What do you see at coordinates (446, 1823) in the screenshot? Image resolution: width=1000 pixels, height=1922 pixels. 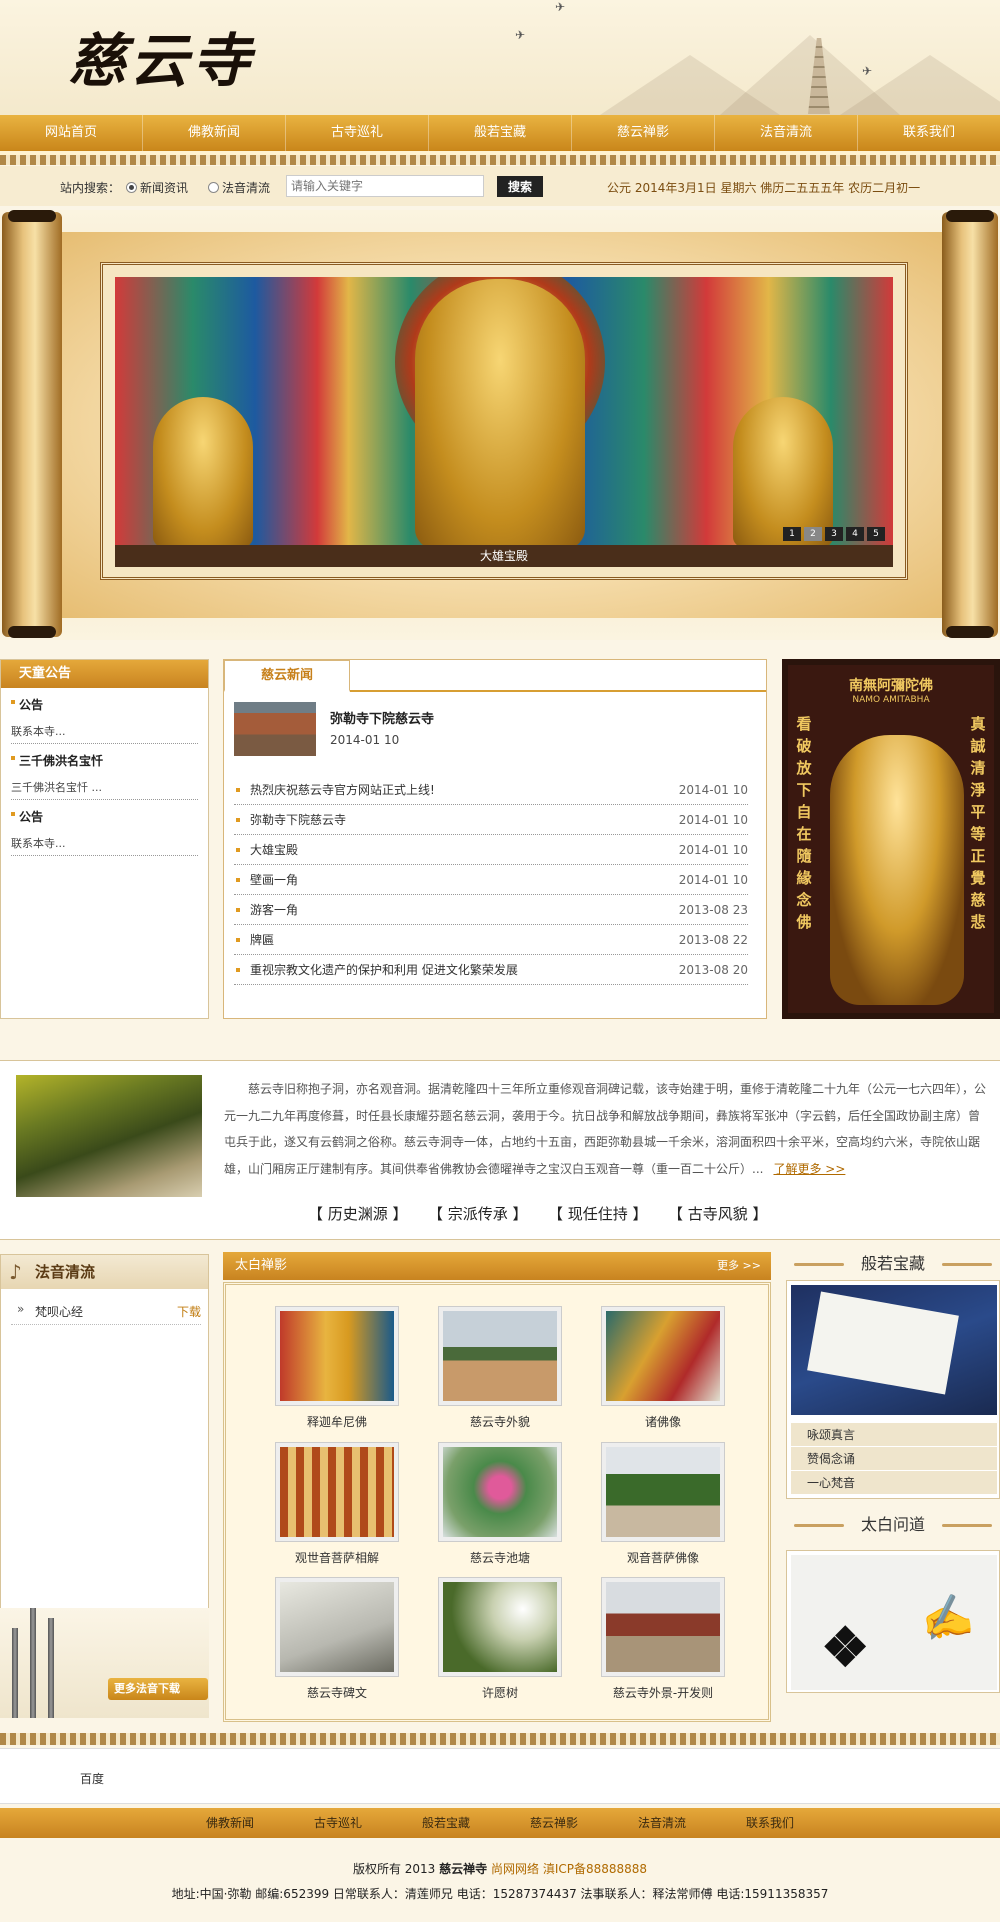 I see `footer-nav-scripture: 般若宝藏` at bounding box center [446, 1823].